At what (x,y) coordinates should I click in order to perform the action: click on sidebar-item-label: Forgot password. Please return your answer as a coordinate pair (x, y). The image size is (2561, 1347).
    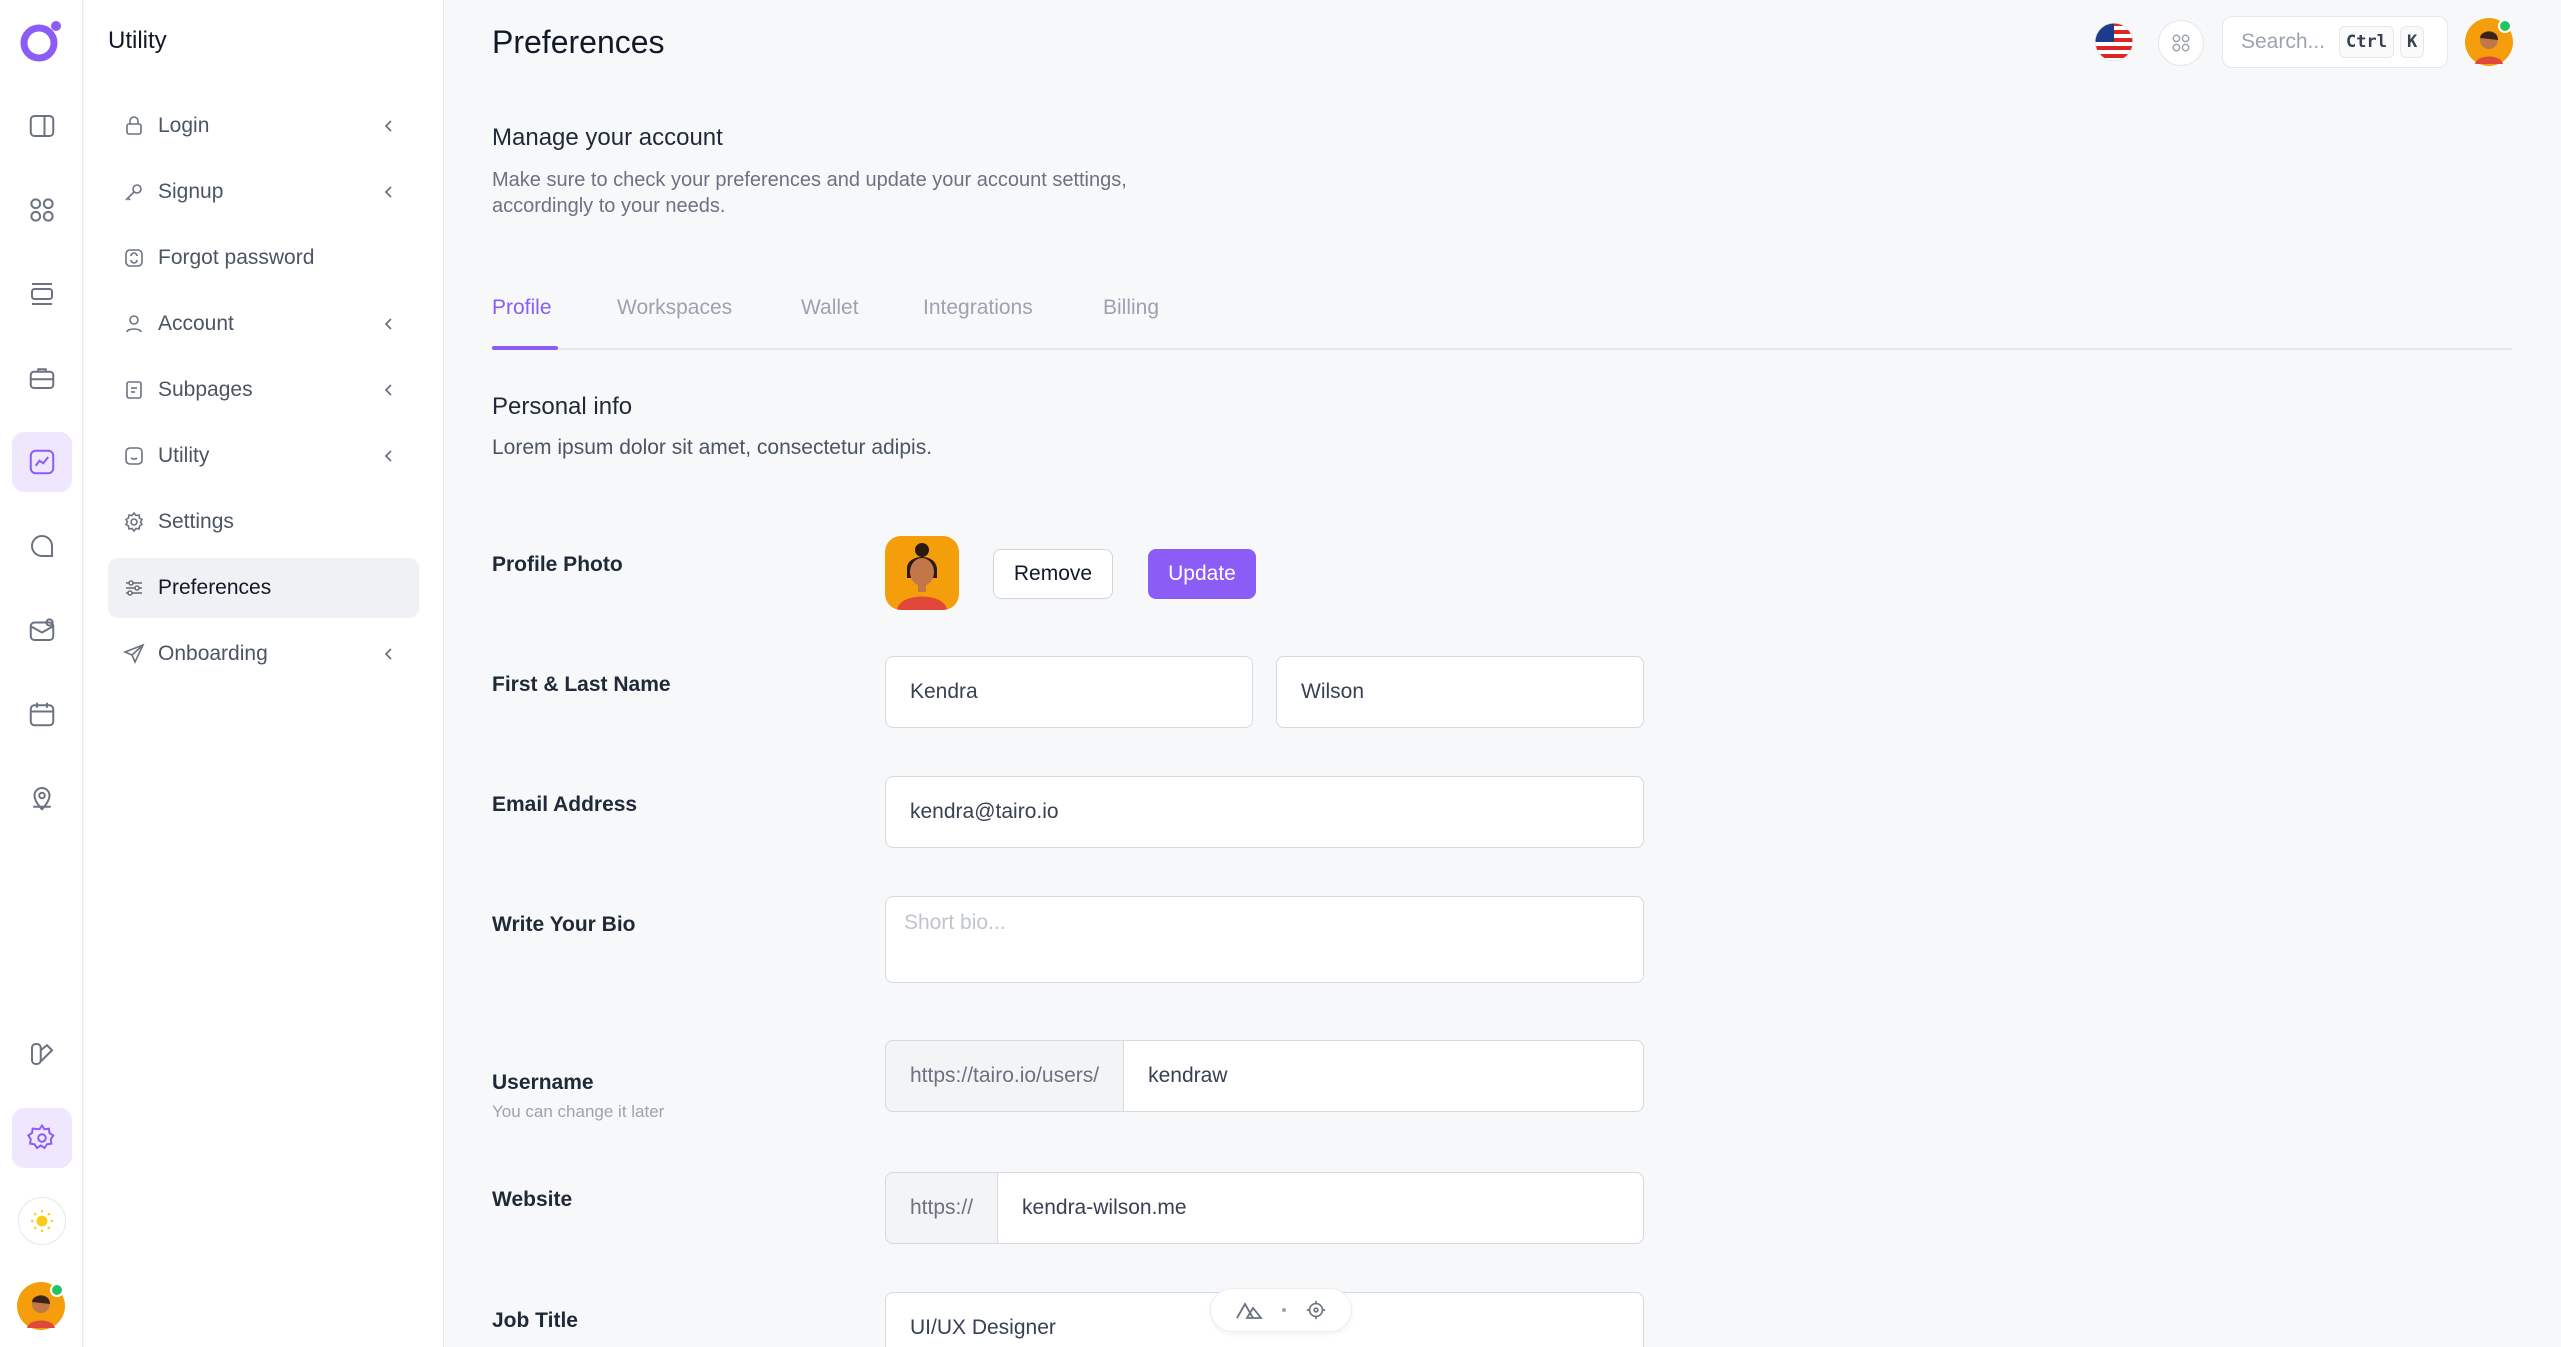
    Looking at the image, I should click on (236, 257).